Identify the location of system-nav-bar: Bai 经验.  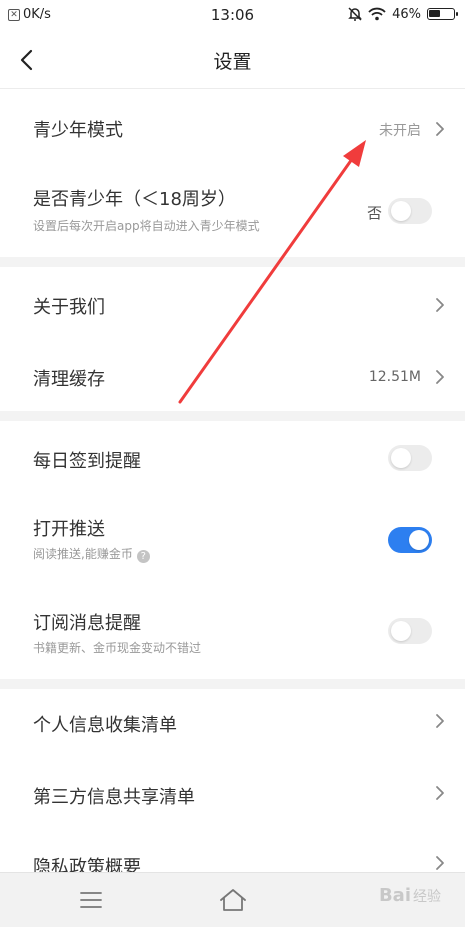
(232, 899).